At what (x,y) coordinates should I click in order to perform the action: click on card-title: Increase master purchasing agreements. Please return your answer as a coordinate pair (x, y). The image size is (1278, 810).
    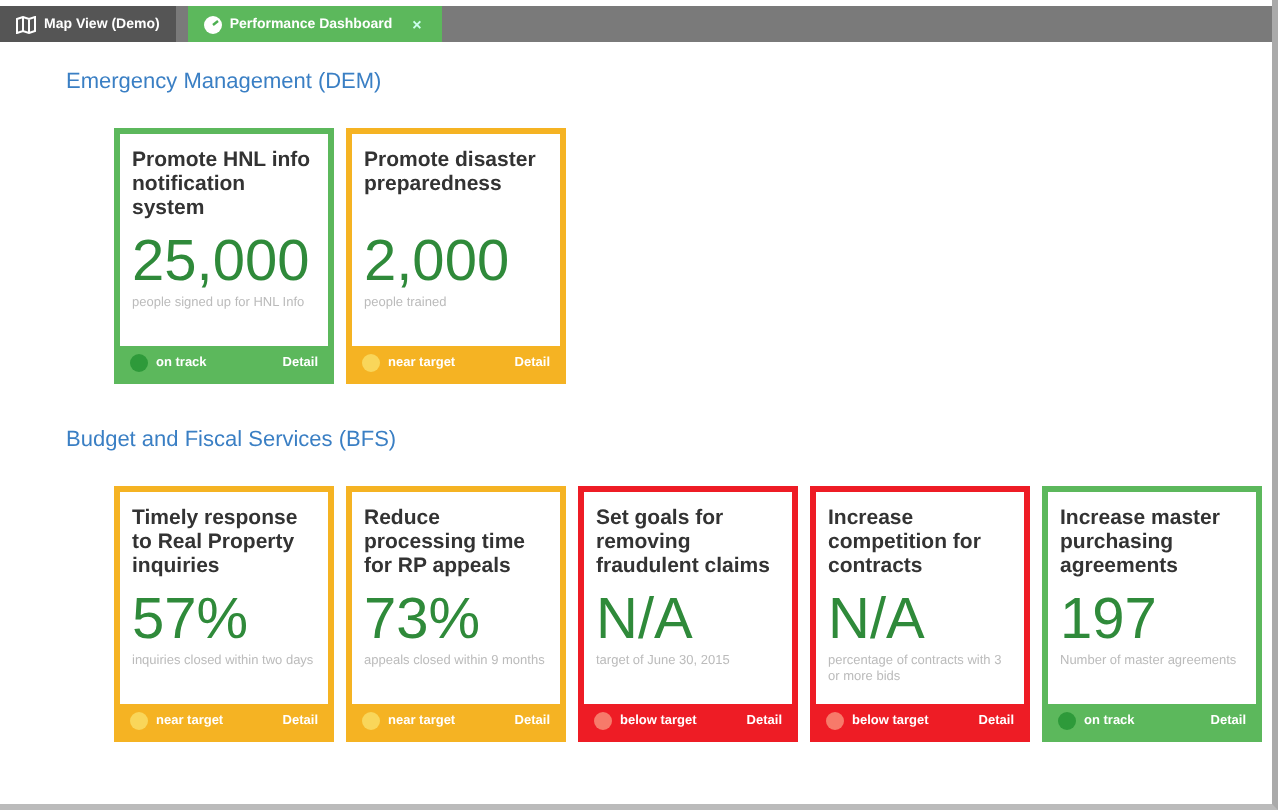
    Looking at the image, I should click on (1141, 544).